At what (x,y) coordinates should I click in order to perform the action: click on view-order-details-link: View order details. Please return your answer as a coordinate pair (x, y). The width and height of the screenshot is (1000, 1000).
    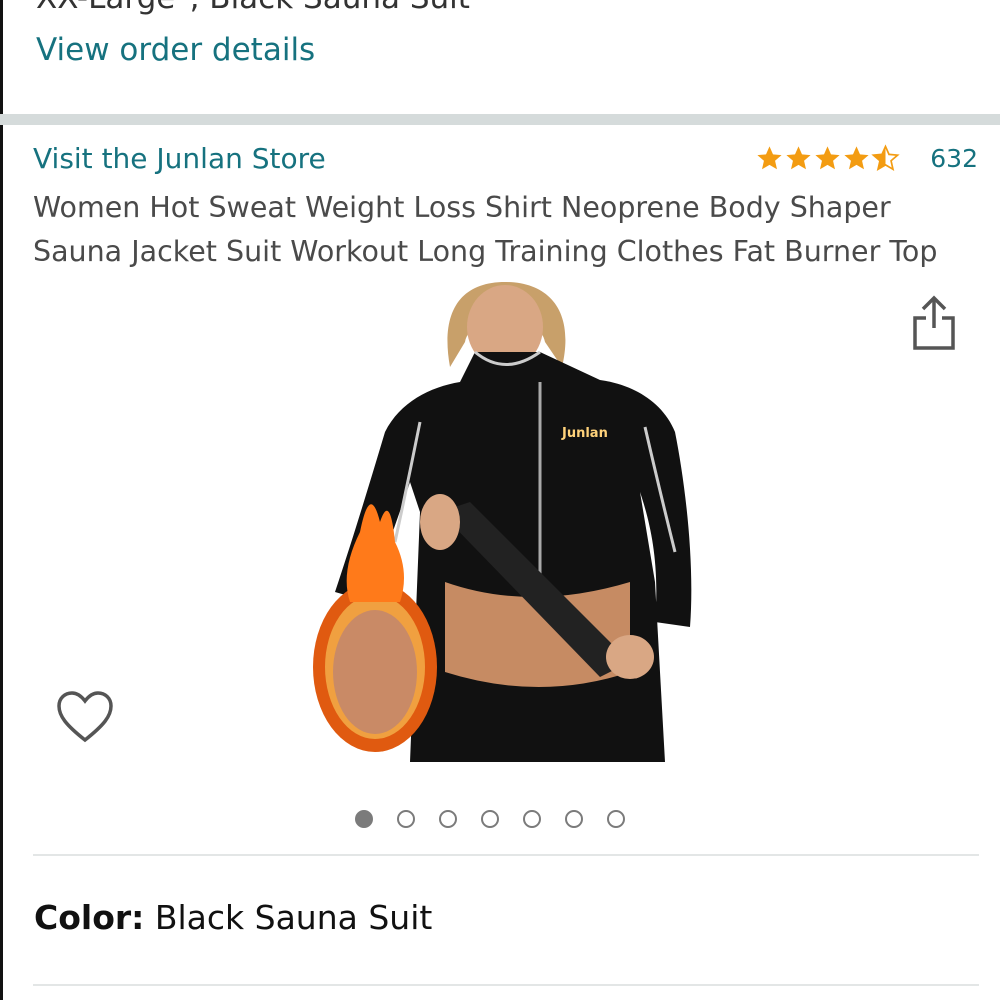
    Looking at the image, I should click on (175, 50).